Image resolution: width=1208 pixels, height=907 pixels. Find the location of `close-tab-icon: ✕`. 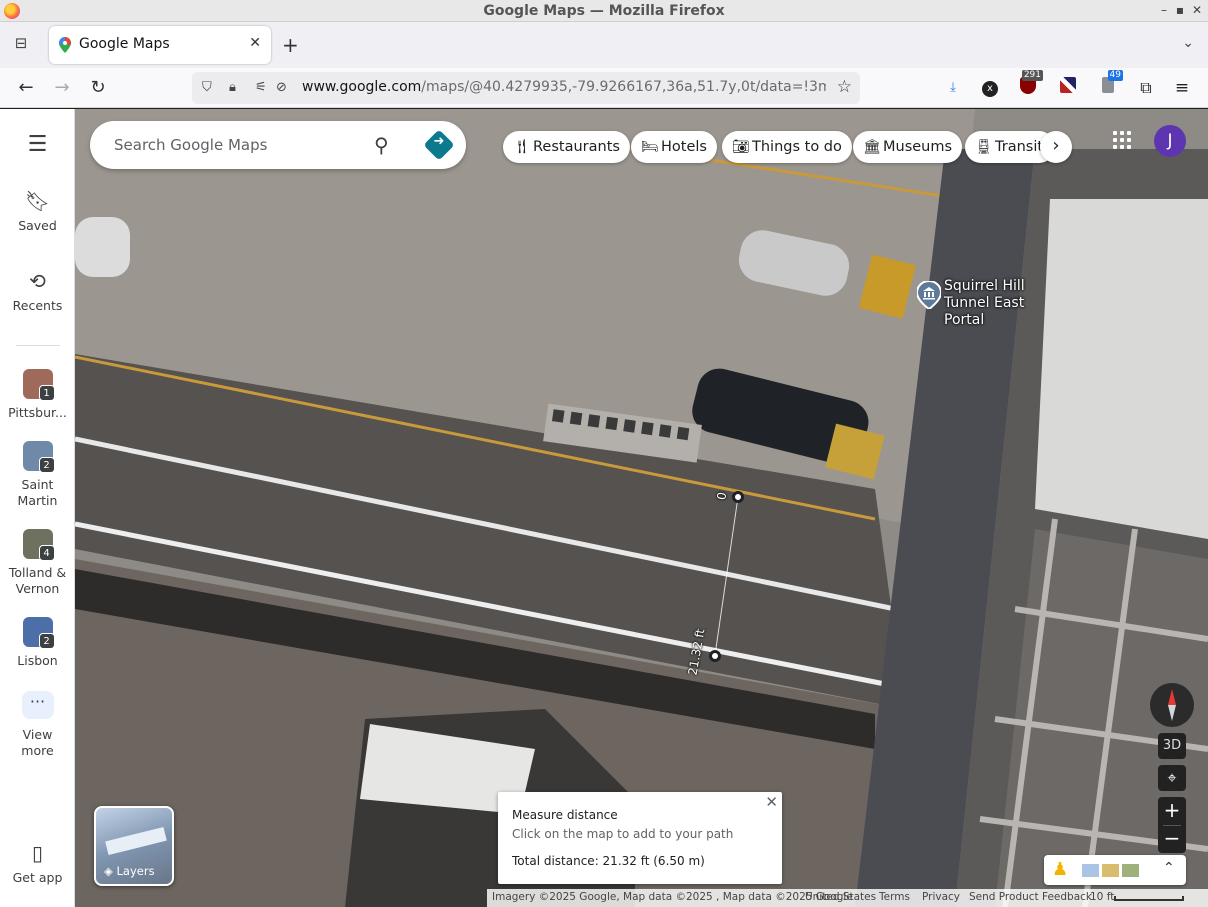

close-tab-icon: ✕ is located at coordinates (255, 43).